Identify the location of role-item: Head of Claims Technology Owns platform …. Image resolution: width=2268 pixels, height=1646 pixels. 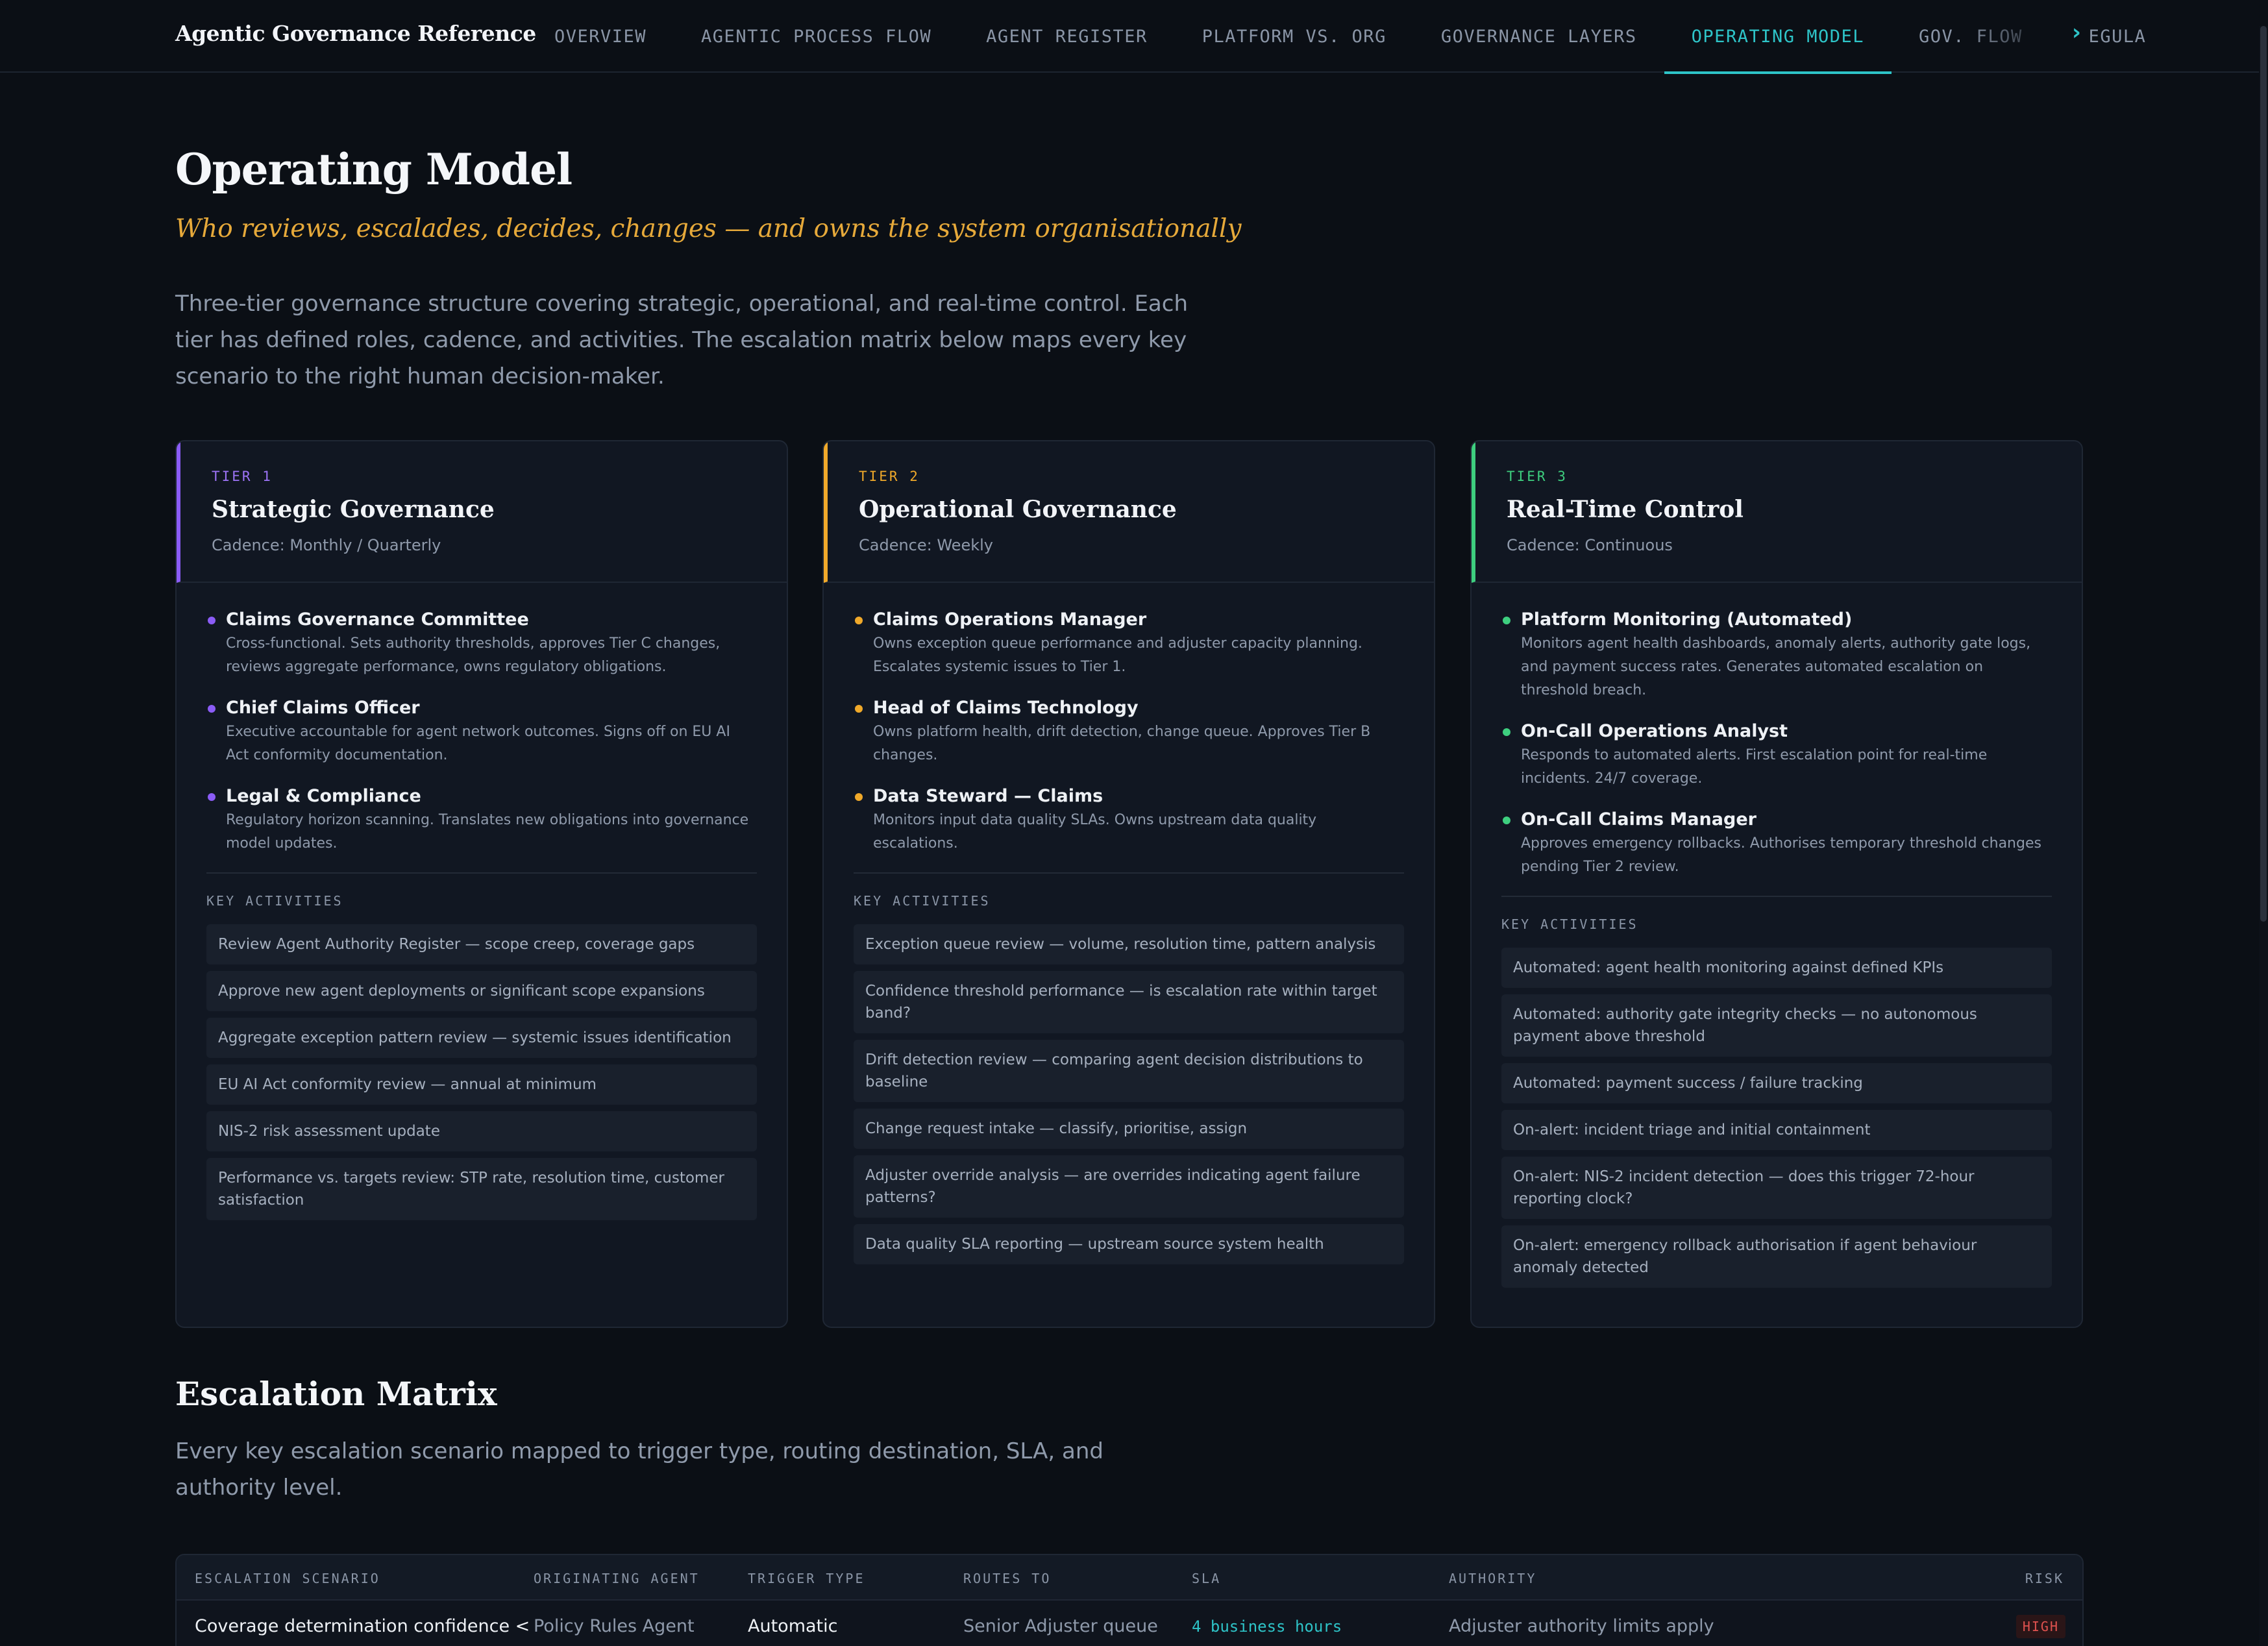
(1129, 731).